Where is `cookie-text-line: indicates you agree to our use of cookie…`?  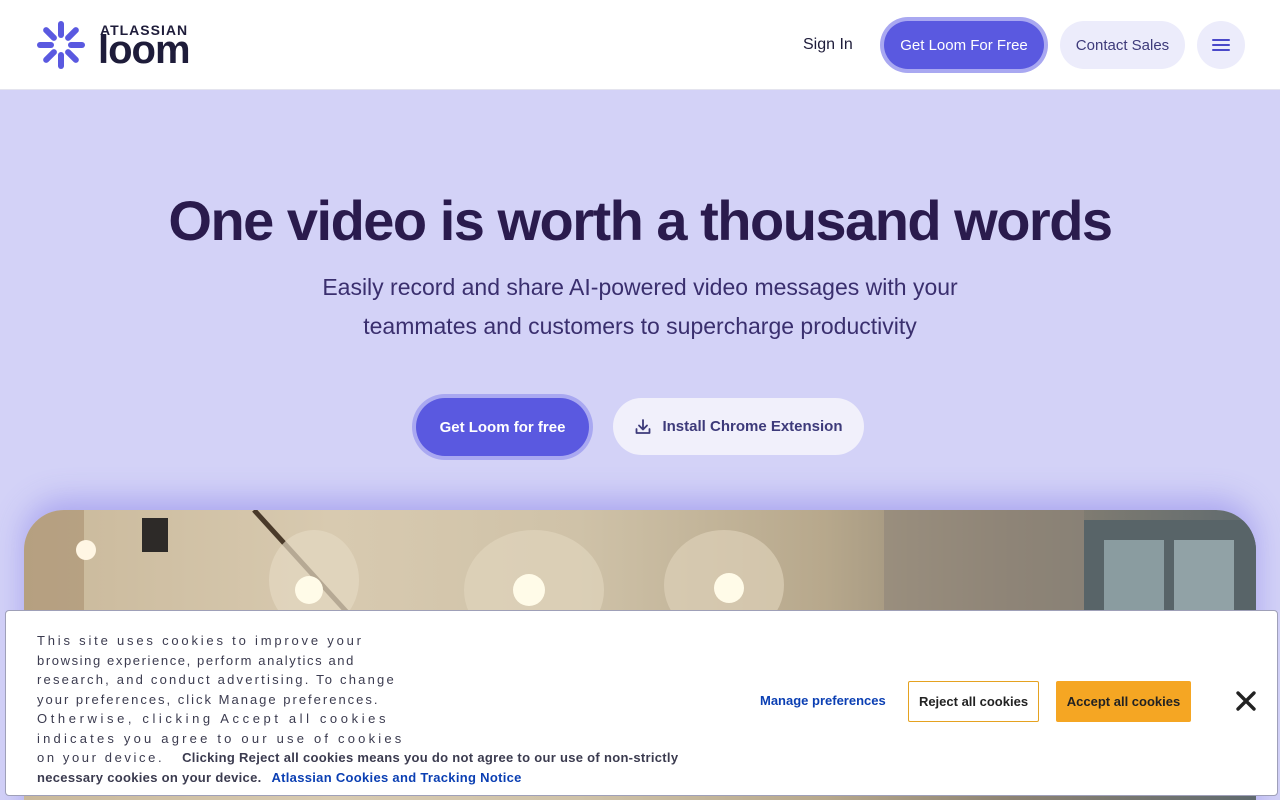 cookie-text-line: indicates you agree to our use of cookie… is located at coordinates (221, 738).